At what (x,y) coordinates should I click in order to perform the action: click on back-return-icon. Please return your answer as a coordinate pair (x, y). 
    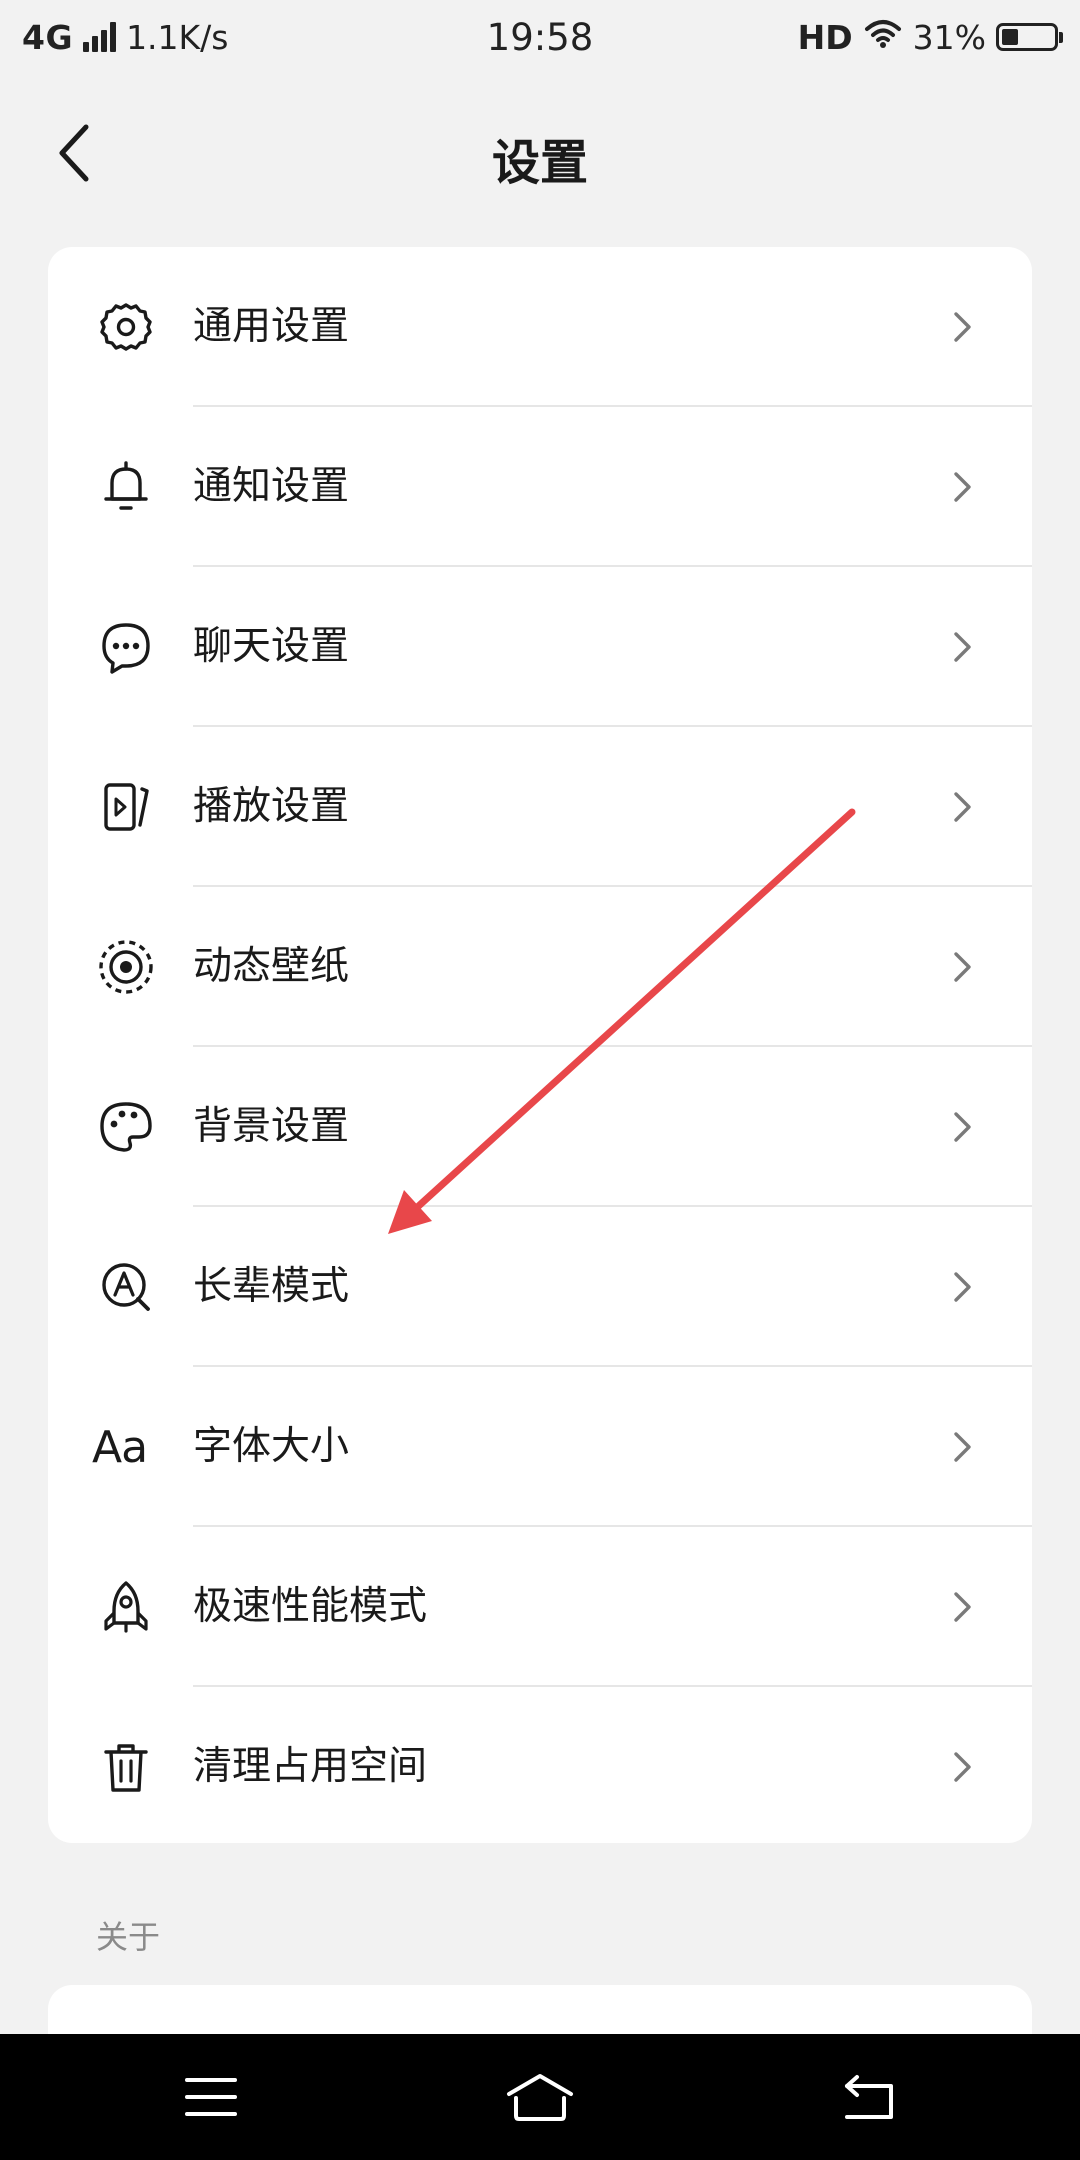
    Looking at the image, I should click on (869, 2097).